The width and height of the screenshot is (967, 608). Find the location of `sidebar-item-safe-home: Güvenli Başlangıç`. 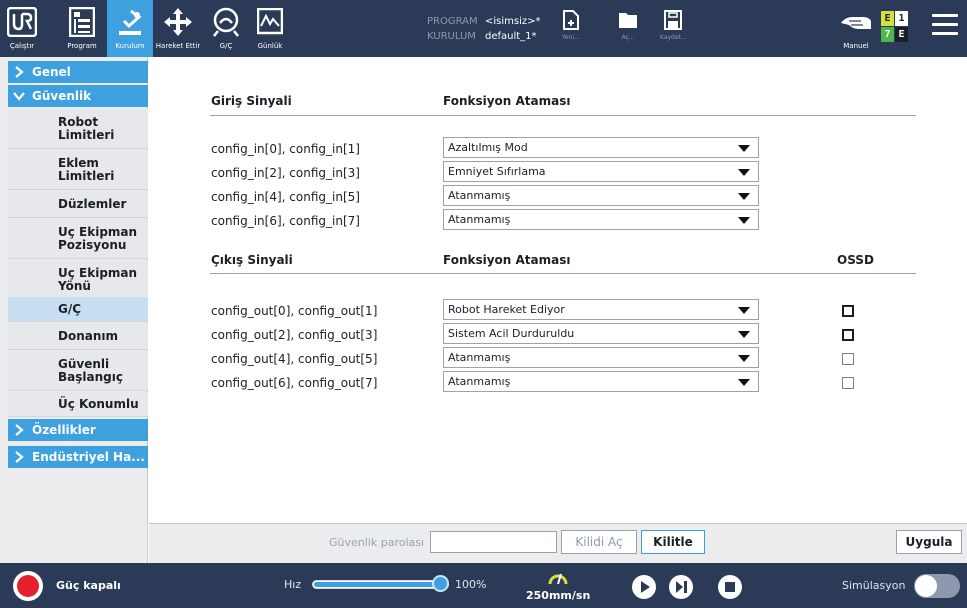

sidebar-item-safe-home: Güvenli Başlangıç is located at coordinates (78, 371).